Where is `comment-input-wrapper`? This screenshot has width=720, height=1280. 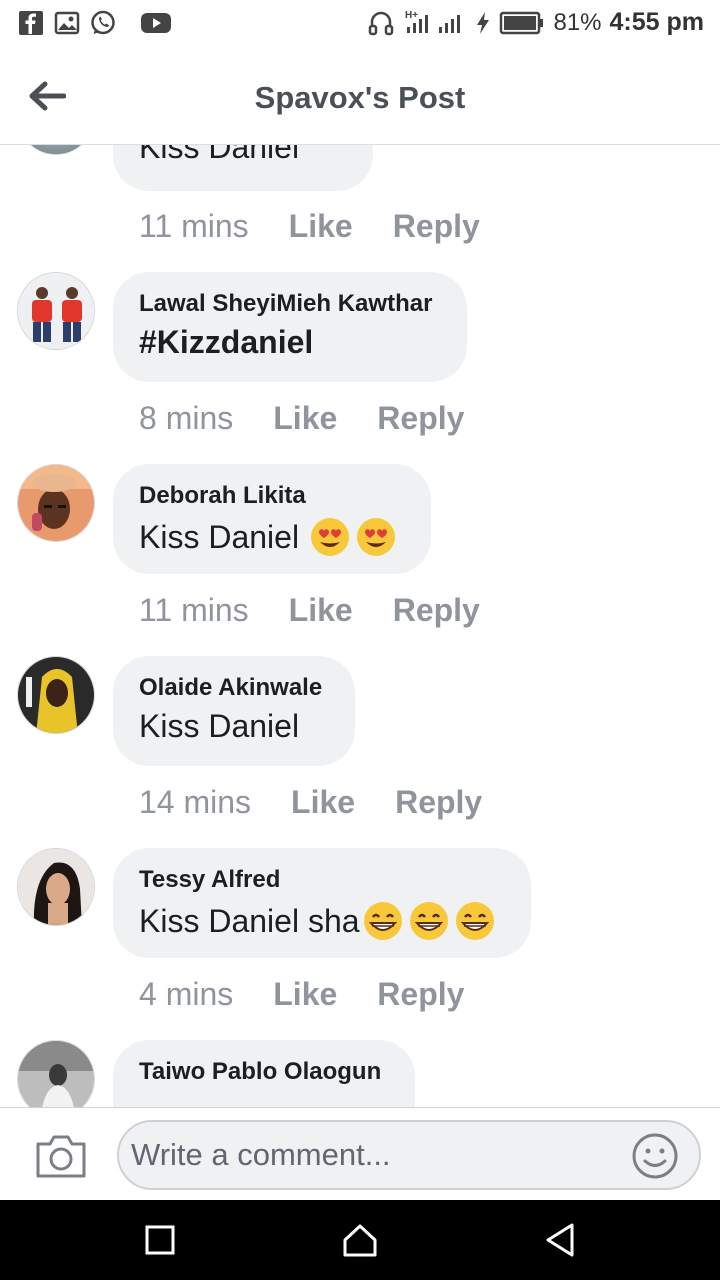 comment-input-wrapper is located at coordinates (409, 1155).